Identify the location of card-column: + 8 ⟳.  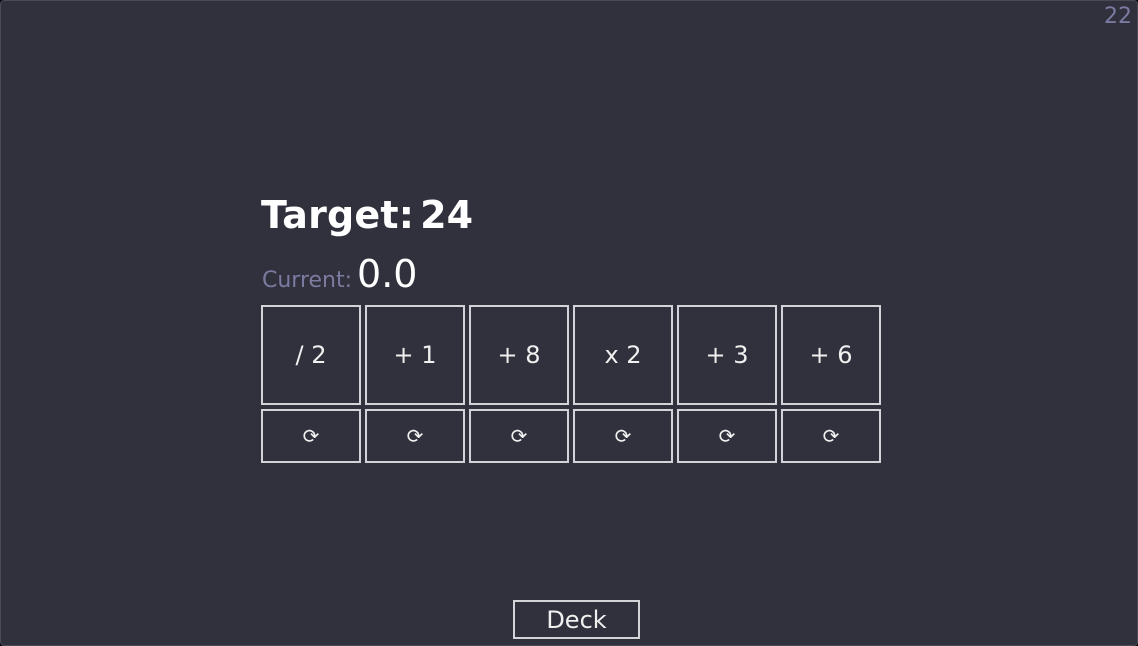
(519, 384).